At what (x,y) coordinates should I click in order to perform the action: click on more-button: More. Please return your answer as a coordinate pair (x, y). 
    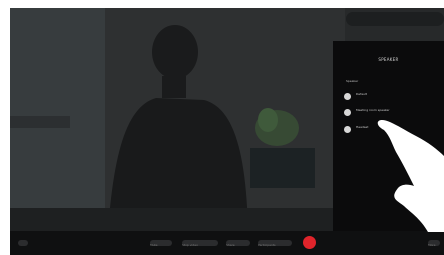
    Looking at the image, I should click on (434, 243).